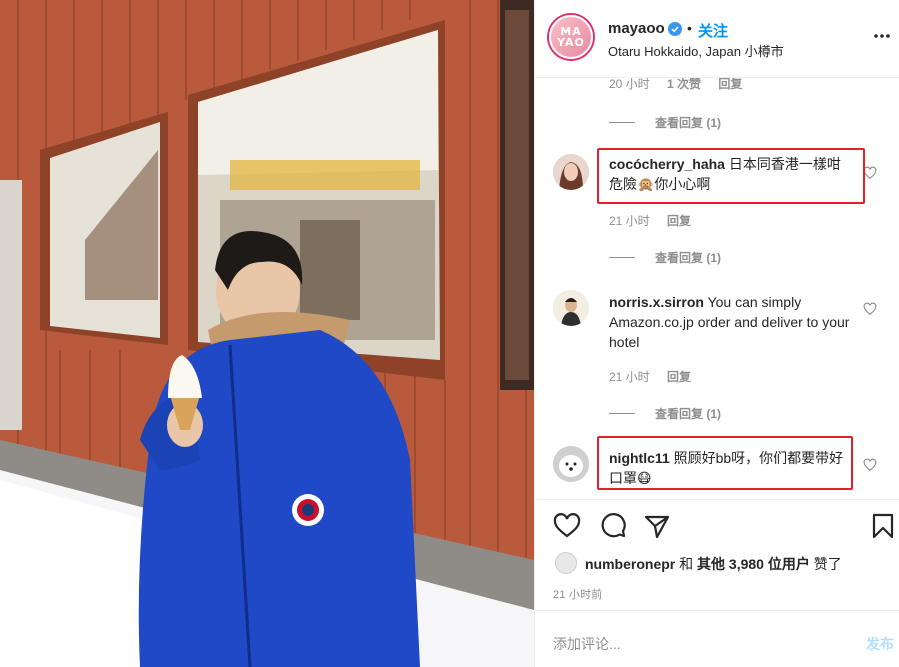 This screenshot has width=899, height=667. What do you see at coordinates (753, 564) in the screenshot?
I see `likes-others: 其他 3,980 位用户` at bounding box center [753, 564].